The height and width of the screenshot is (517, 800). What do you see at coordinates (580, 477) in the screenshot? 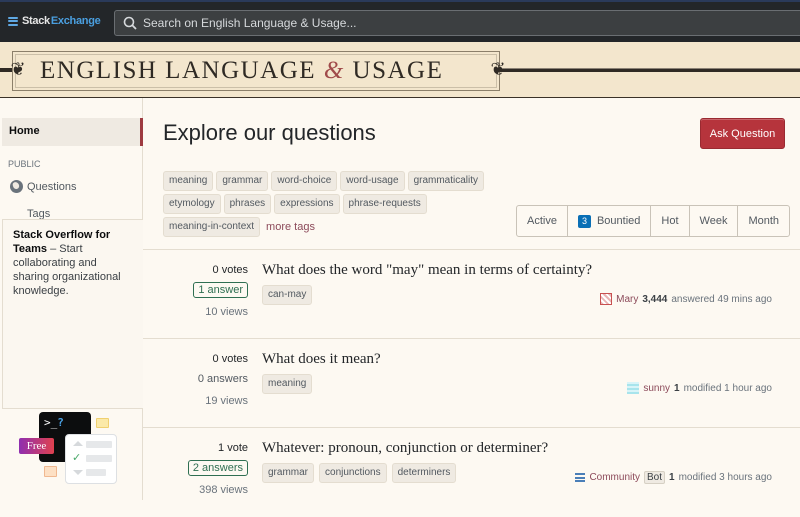
I see `community-bot-icon` at bounding box center [580, 477].